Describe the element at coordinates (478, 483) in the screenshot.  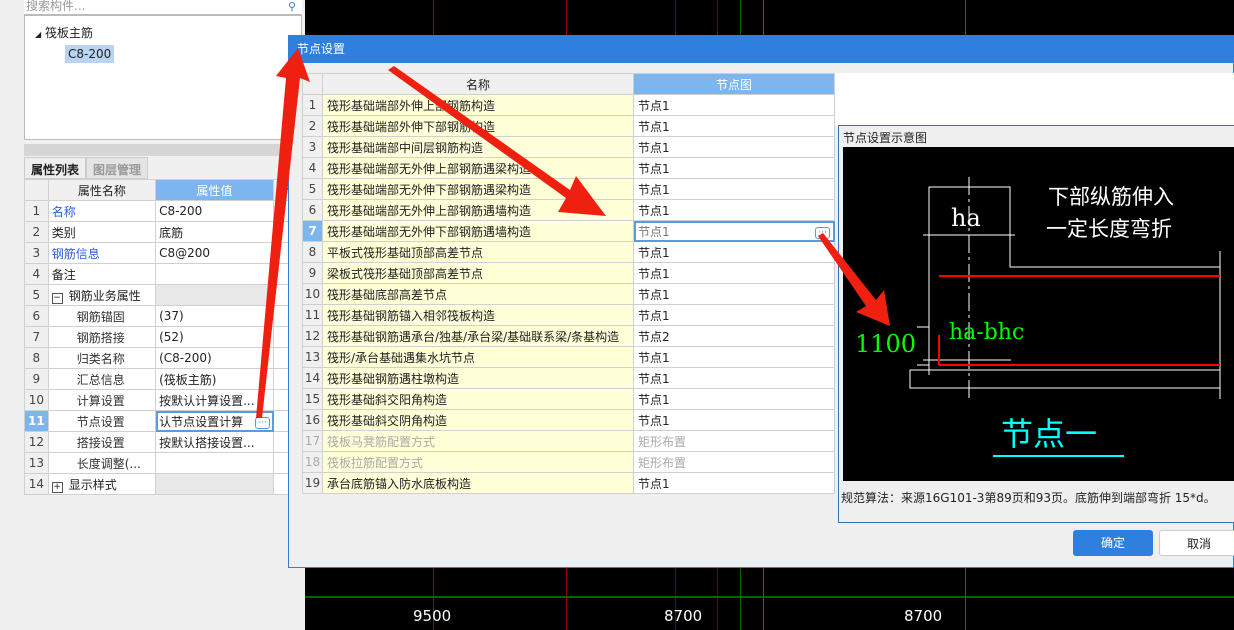
I see `node-name: 承台底筋锚入防水底板构造` at that location.